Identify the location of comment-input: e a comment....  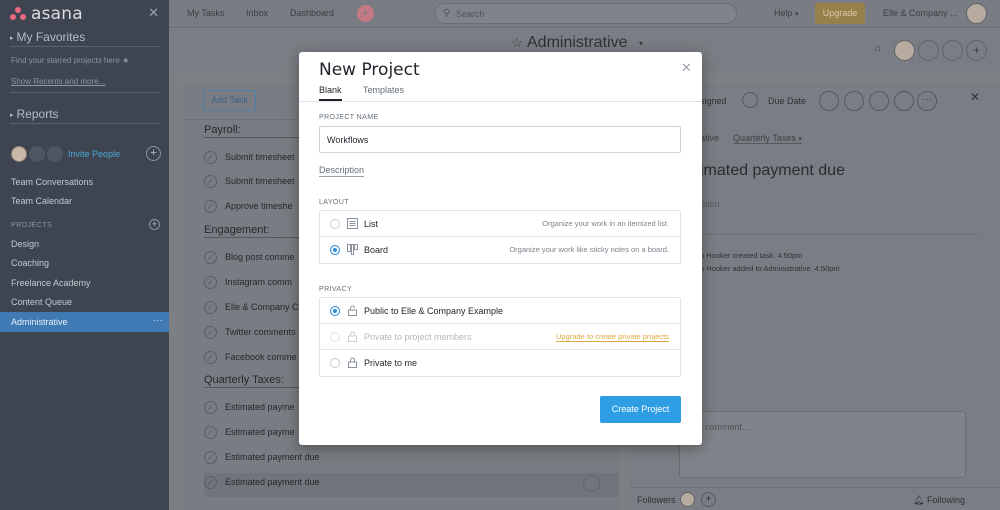
(822, 444).